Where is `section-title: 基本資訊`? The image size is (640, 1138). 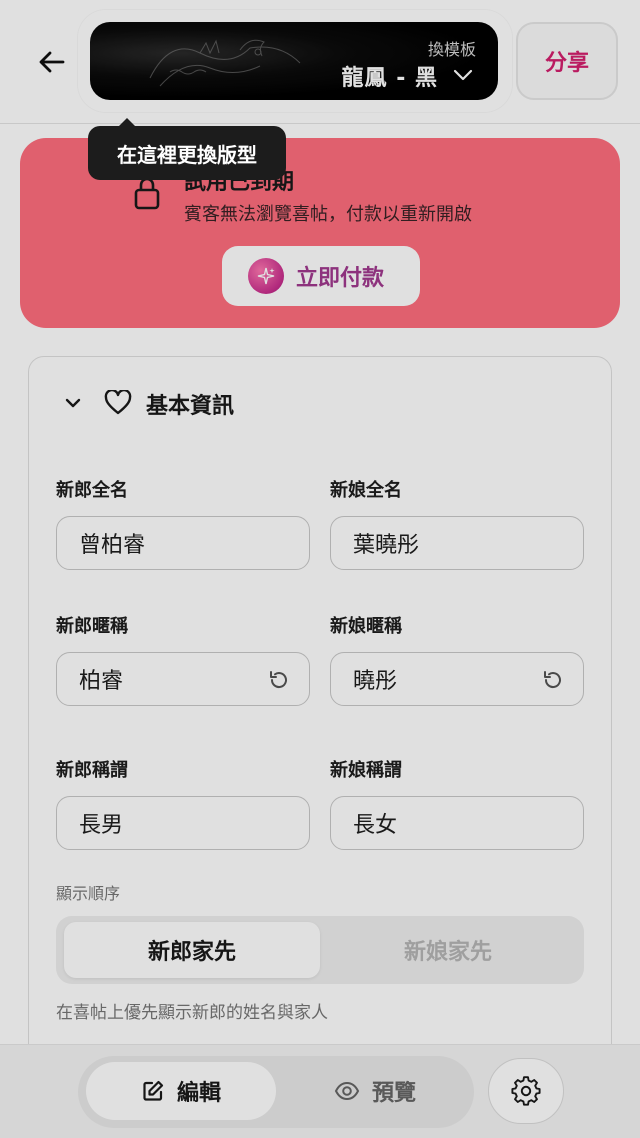 section-title: 基本資訊 is located at coordinates (190, 406).